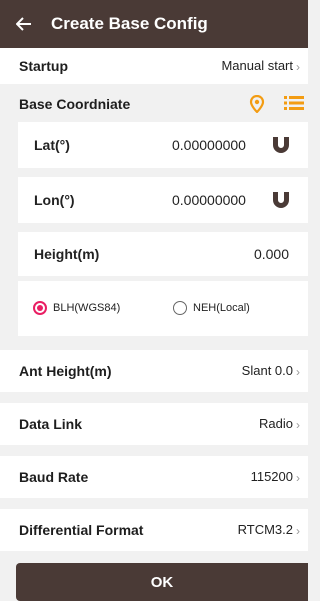 The image size is (320, 601). I want to click on startup-value: Manual start ›, so click(260, 66).